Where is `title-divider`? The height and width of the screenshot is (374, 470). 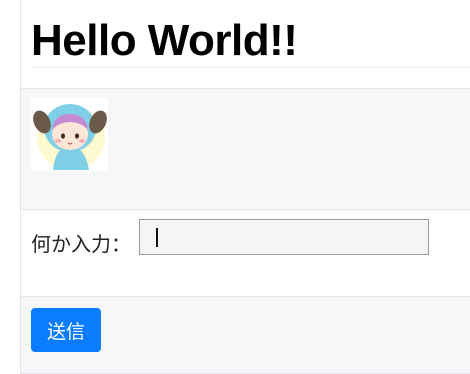 title-divider is located at coordinates (250, 67).